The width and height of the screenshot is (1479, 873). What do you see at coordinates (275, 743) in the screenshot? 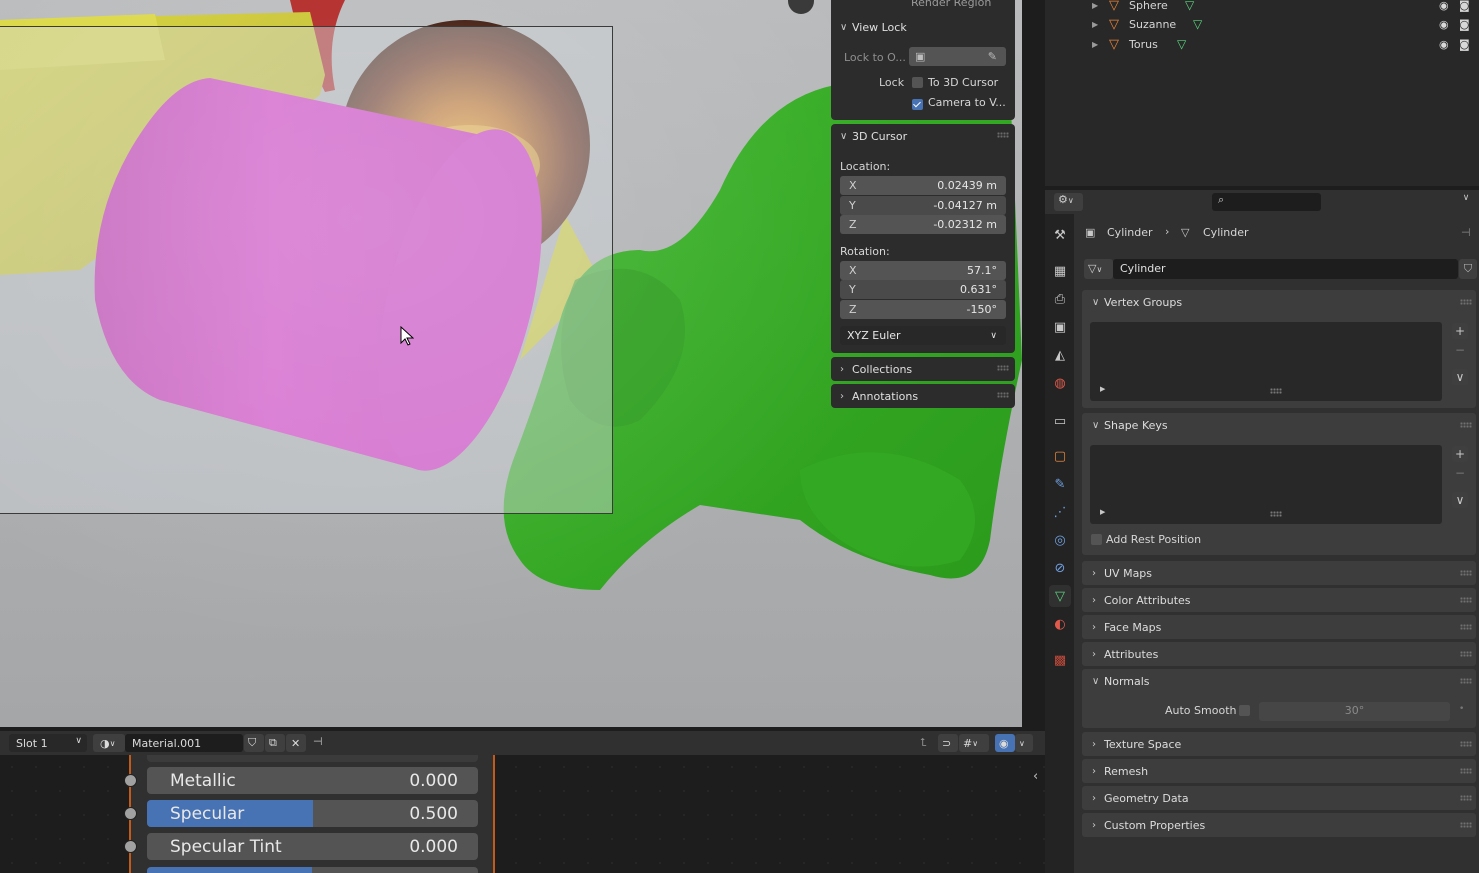
I see `duplicate-material-icon: ⧉` at bounding box center [275, 743].